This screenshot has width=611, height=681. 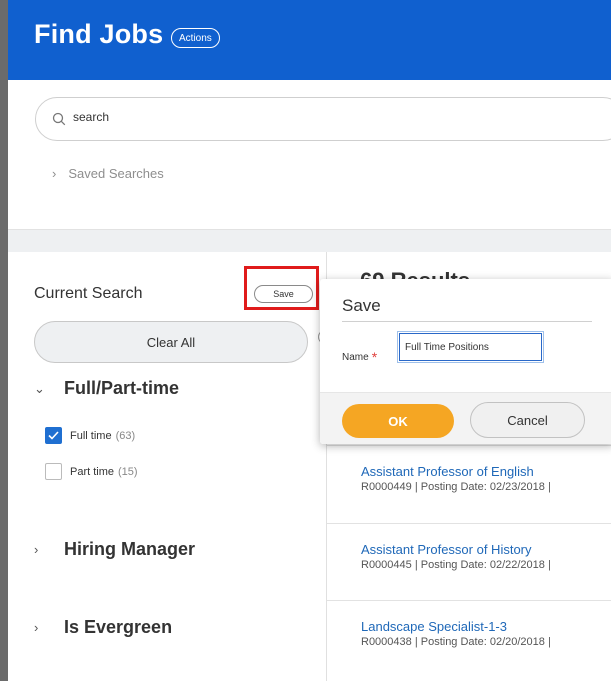 What do you see at coordinates (130, 549) in the screenshot?
I see `facet-label: Hiring Manager` at bounding box center [130, 549].